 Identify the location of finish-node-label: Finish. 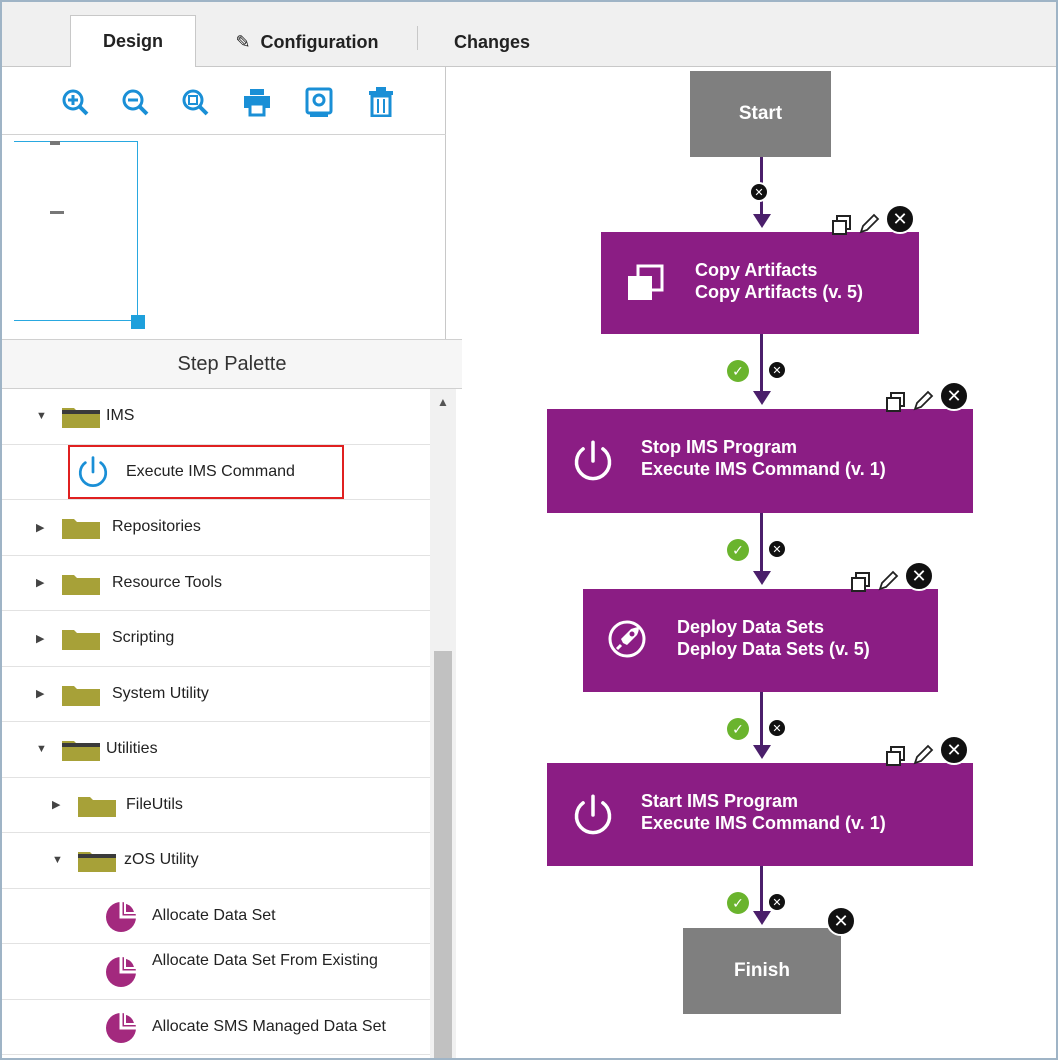
(762, 970).